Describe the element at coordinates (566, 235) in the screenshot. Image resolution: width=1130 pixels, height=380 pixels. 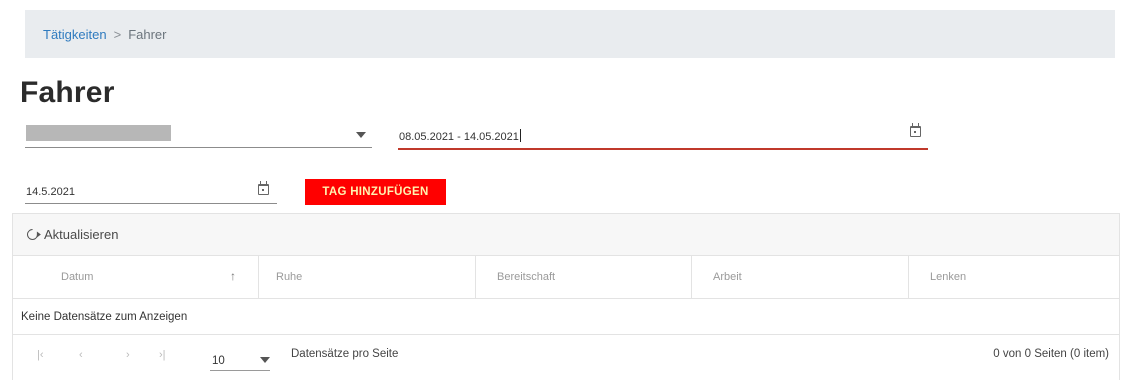
I see `grid-toolbar: Aktualisieren` at that location.